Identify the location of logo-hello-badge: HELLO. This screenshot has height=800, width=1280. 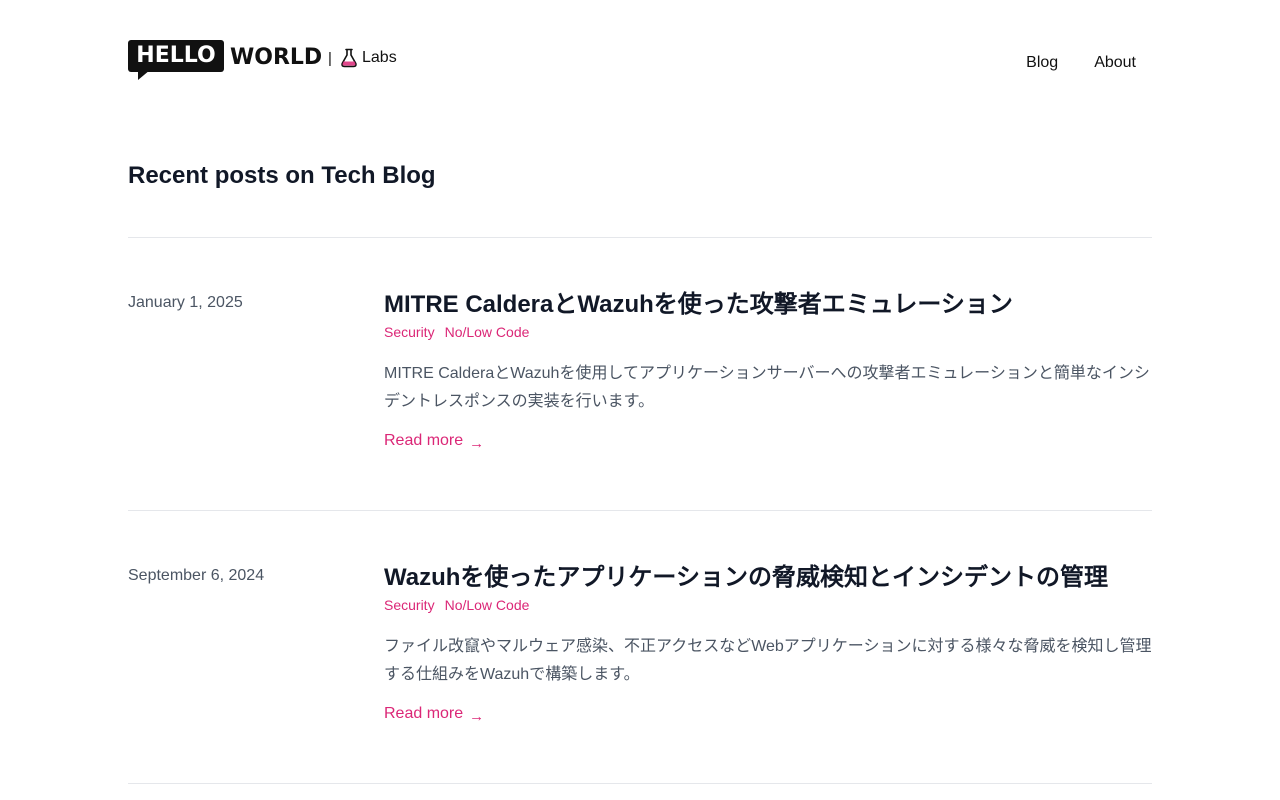
(176, 60).